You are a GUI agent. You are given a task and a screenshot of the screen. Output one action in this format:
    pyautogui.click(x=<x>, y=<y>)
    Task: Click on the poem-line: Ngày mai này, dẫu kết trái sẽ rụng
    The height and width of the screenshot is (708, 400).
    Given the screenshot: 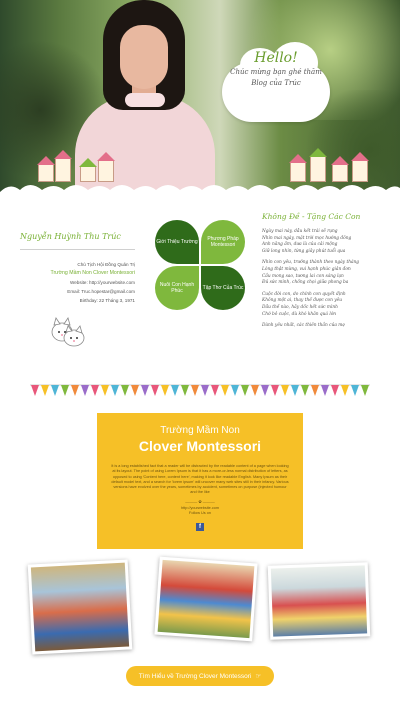 What is the action you would take?
    pyautogui.click(x=300, y=231)
    